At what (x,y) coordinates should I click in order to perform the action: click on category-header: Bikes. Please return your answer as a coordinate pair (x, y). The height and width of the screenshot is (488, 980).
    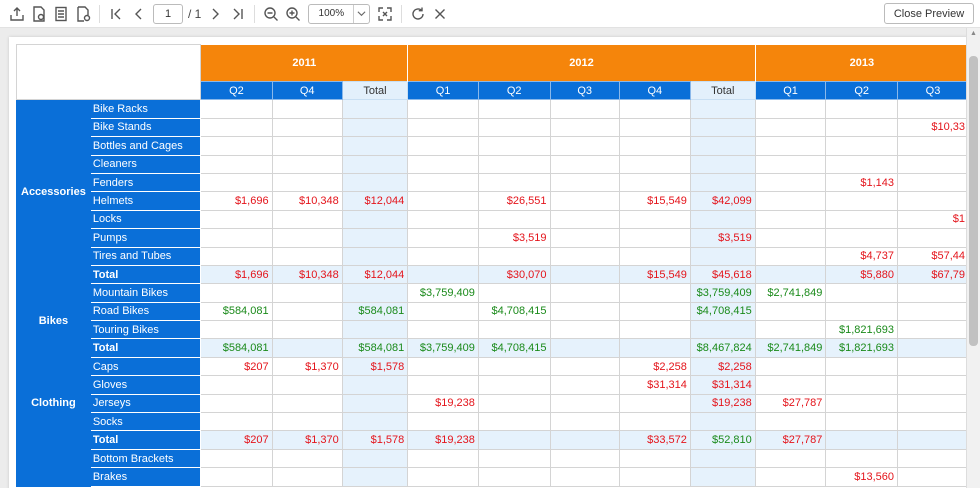
    Looking at the image, I should click on (53, 320).